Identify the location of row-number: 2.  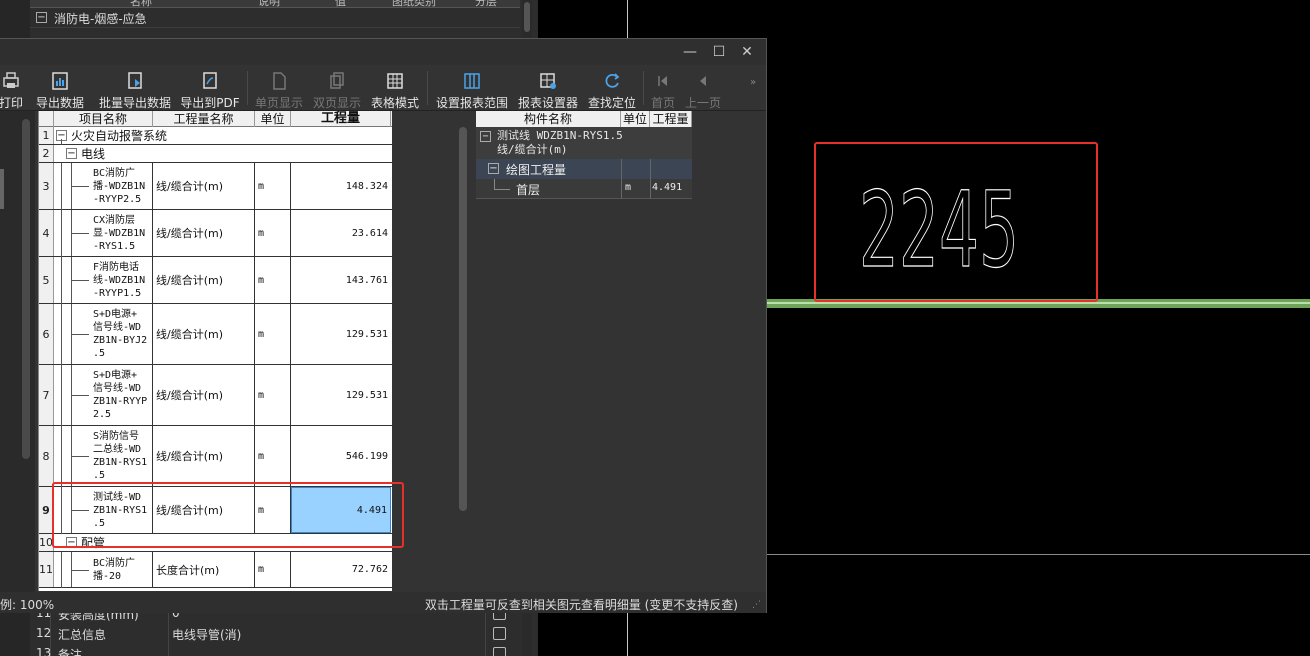
(46, 153).